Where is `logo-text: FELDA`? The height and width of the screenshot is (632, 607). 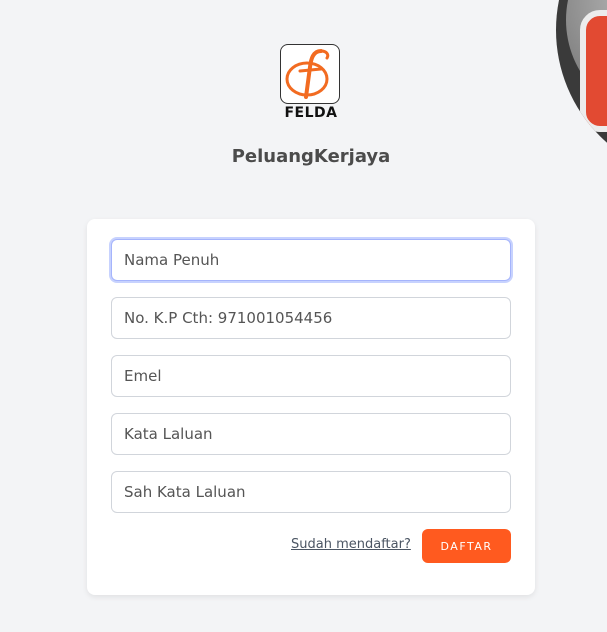 logo-text: FELDA is located at coordinates (311, 113).